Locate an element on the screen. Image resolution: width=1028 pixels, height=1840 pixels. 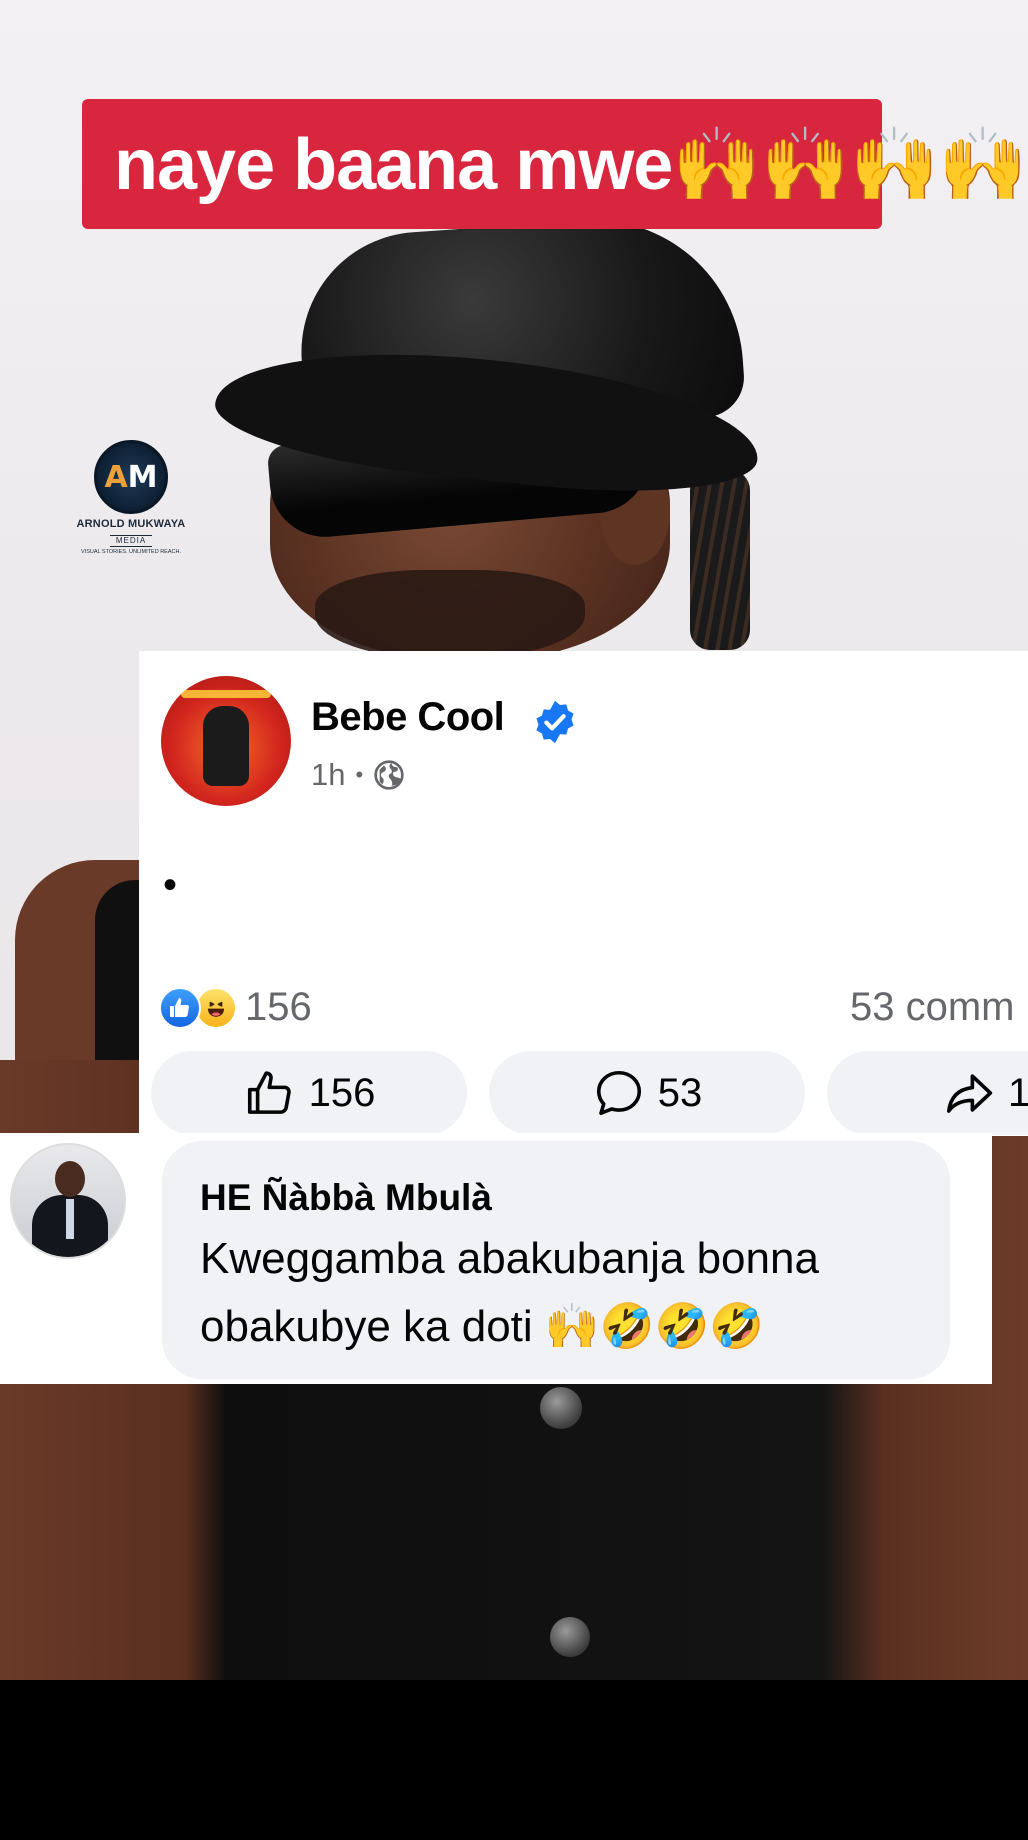
commenter-avatar is located at coordinates (68, 1201).